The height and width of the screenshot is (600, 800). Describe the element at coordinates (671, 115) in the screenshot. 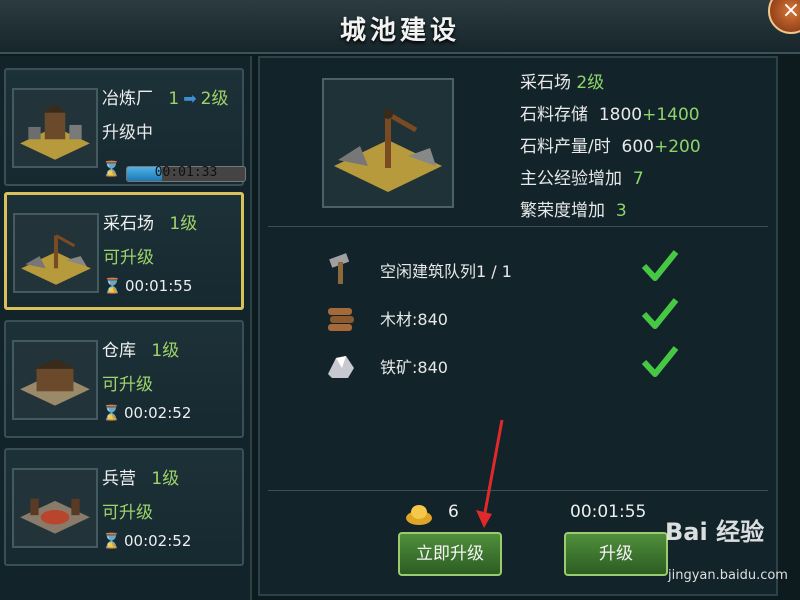

I see `stat-plus: +1400` at that location.